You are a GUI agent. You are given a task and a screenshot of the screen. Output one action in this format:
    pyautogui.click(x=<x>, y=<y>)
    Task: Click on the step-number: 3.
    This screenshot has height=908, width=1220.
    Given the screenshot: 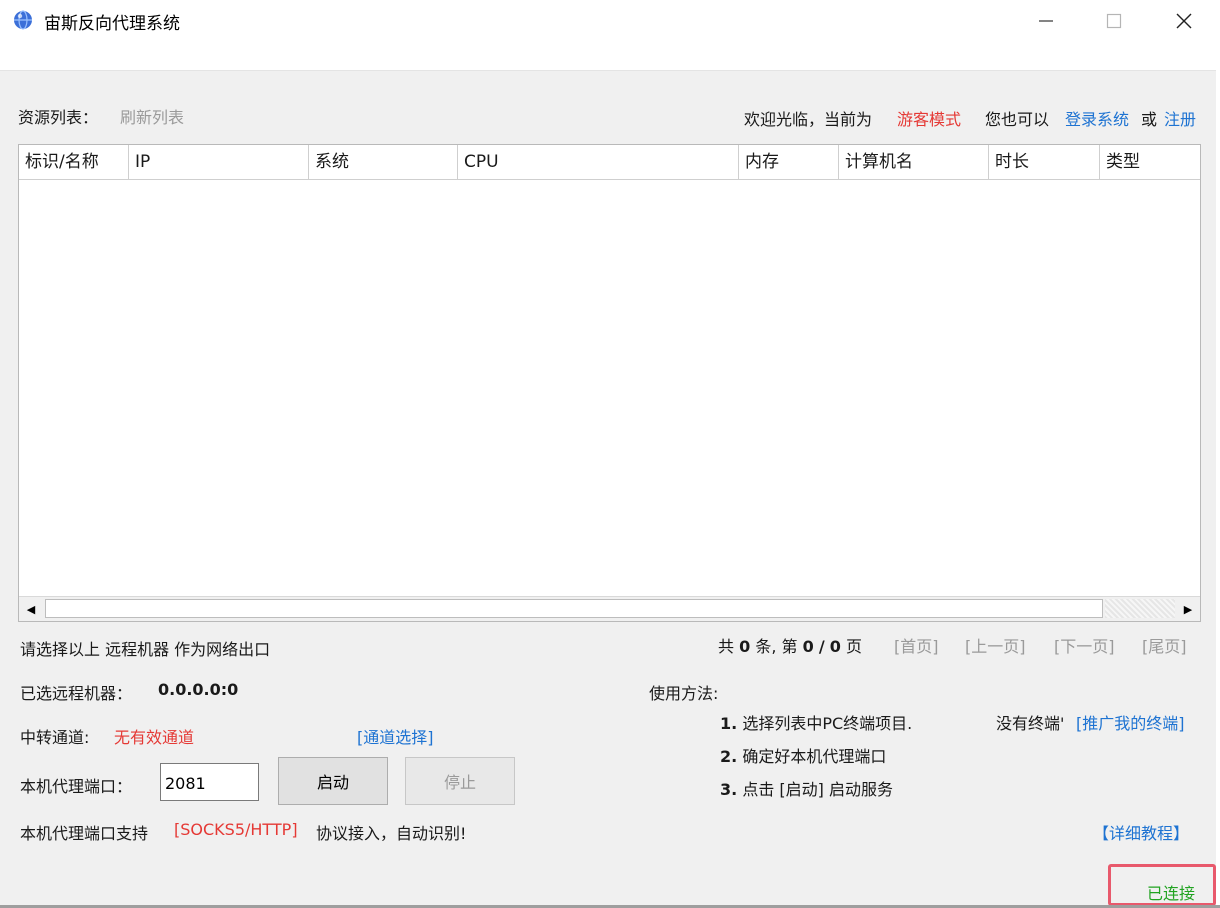 What is the action you would take?
    pyautogui.click(x=729, y=789)
    